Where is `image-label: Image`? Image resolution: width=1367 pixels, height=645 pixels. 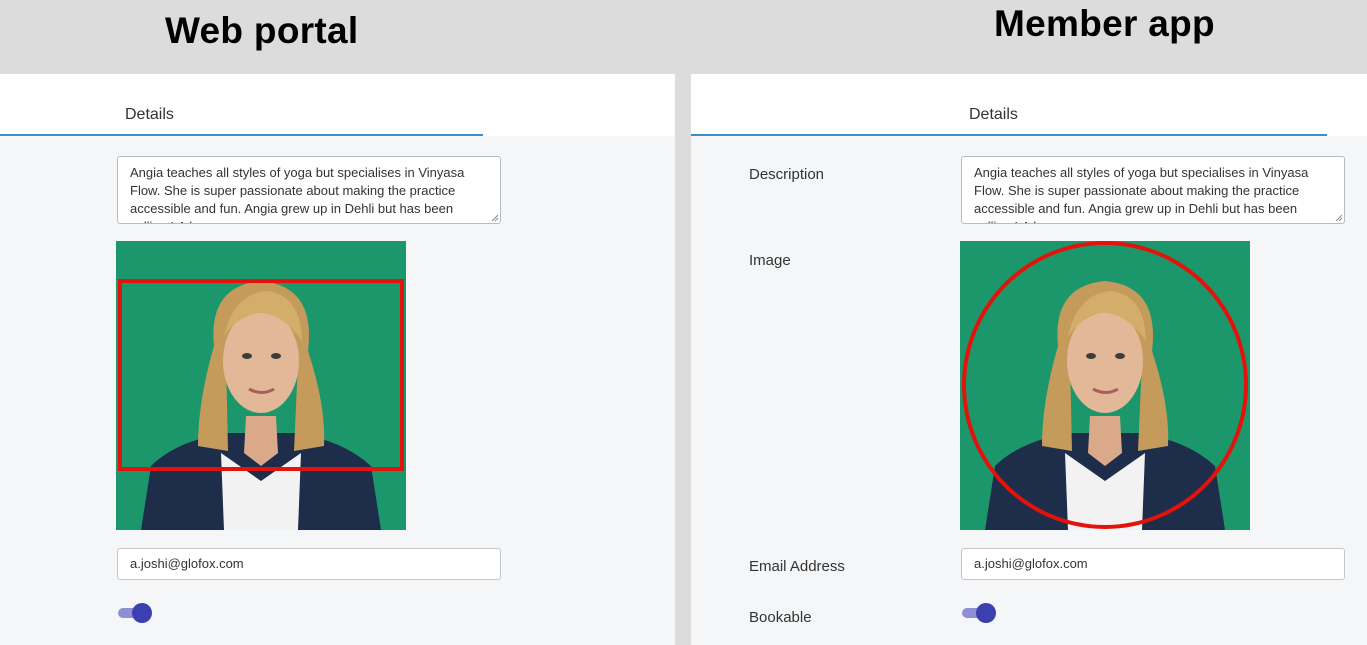
image-label: Image is located at coordinates (770, 260).